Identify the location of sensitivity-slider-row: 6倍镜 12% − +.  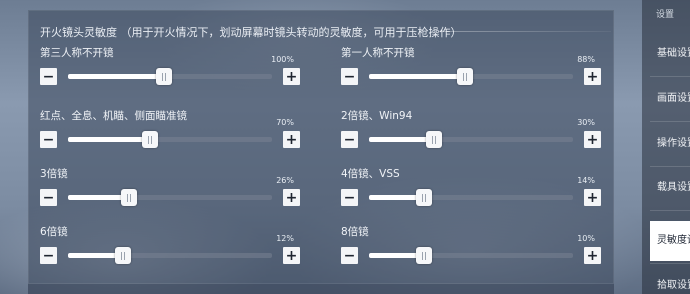
(170, 254).